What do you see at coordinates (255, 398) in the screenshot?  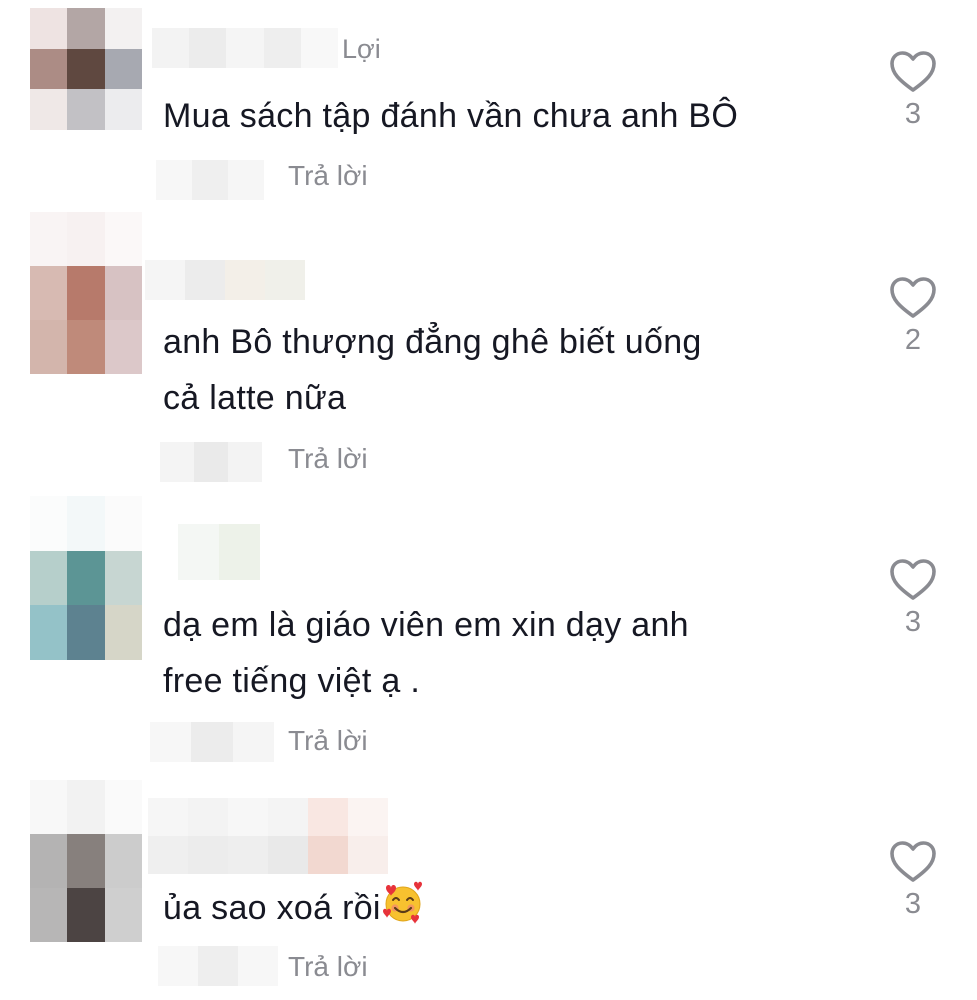 I see `comment-line: cả latte nữa` at bounding box center [255, 398].